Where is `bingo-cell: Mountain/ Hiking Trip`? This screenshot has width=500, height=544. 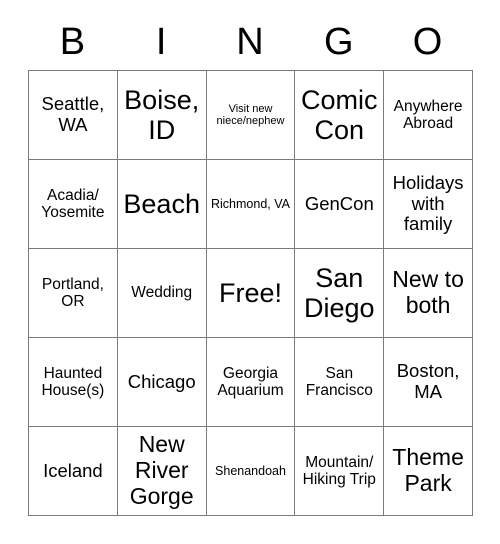 bingo-cell: Mountain/ Hiking Trip is located at coordinates (339, 471).